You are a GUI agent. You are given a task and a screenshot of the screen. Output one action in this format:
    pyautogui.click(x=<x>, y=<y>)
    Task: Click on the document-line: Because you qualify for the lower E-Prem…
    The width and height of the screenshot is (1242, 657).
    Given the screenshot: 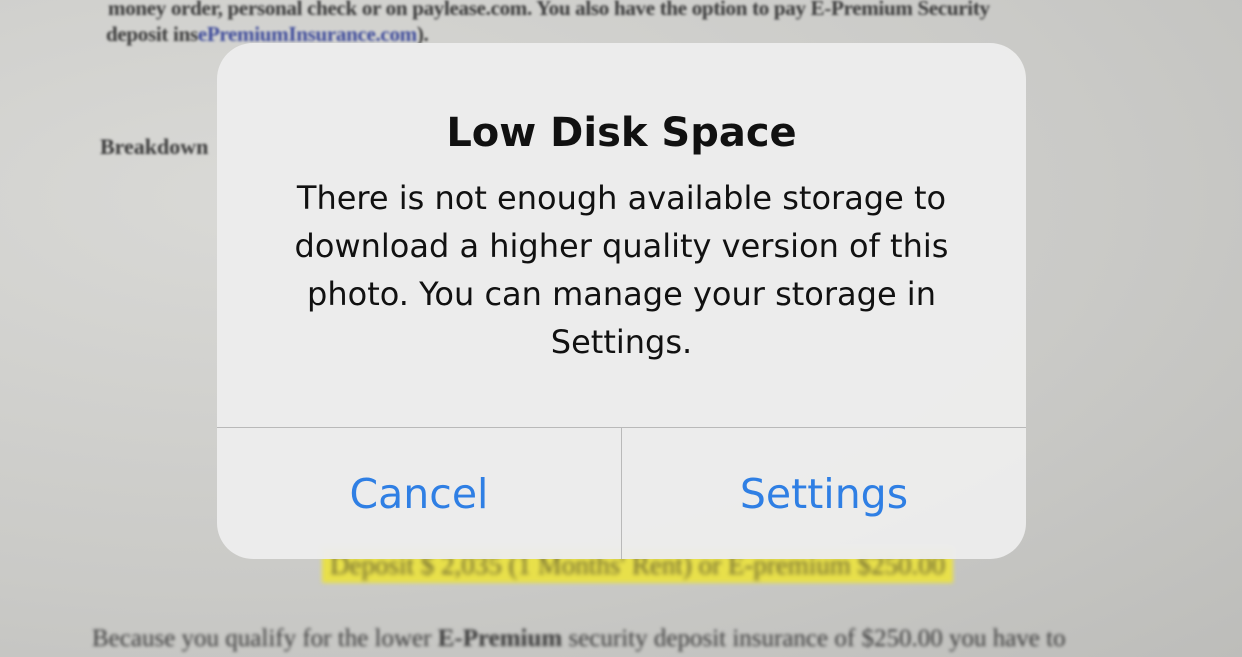 What is the action you would take?
    pyautogui.click(x=579, y=639)
    